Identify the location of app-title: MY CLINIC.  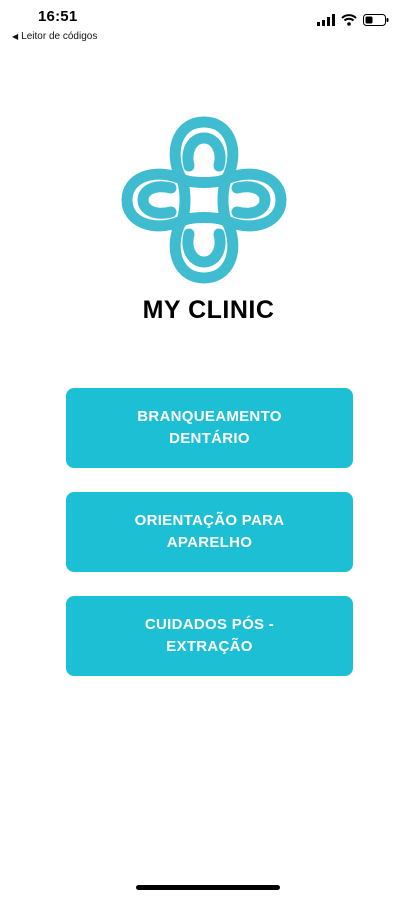
(208, 310).